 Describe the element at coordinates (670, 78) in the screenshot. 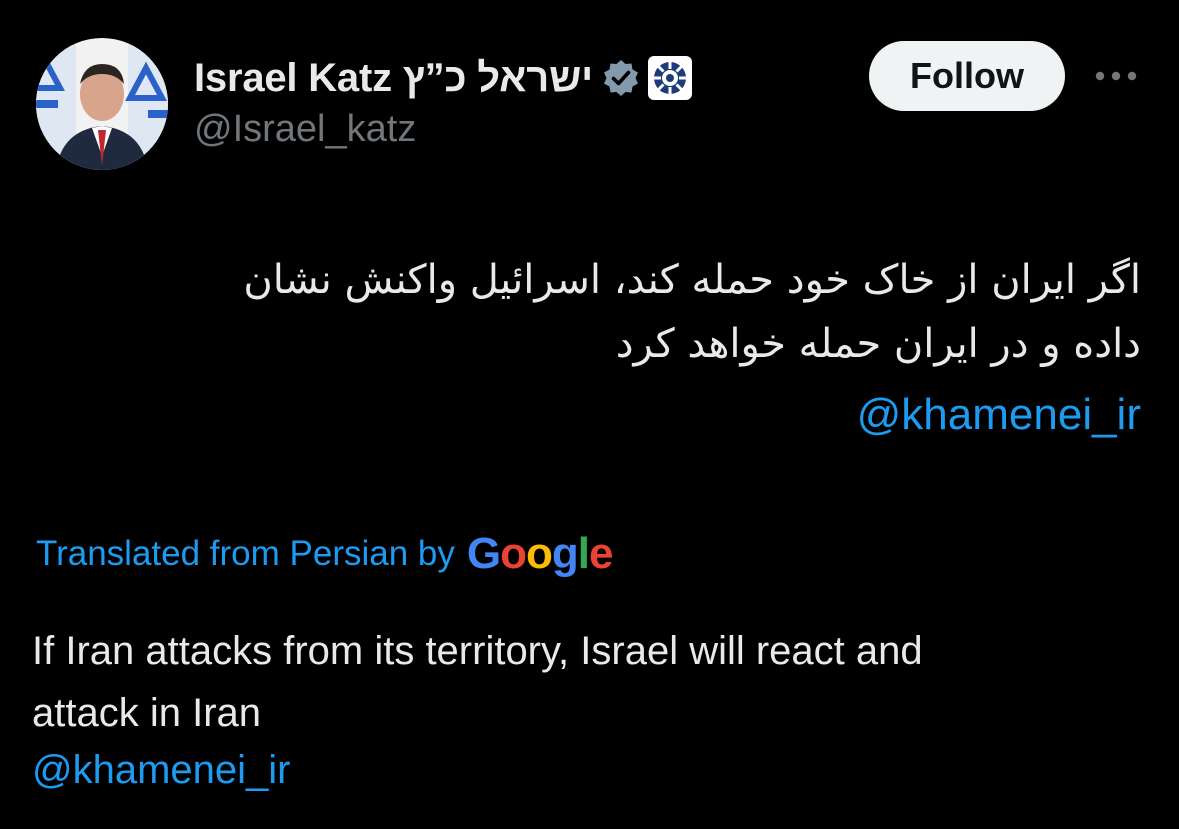

I see `affiliate-emblem-icon` at that location.